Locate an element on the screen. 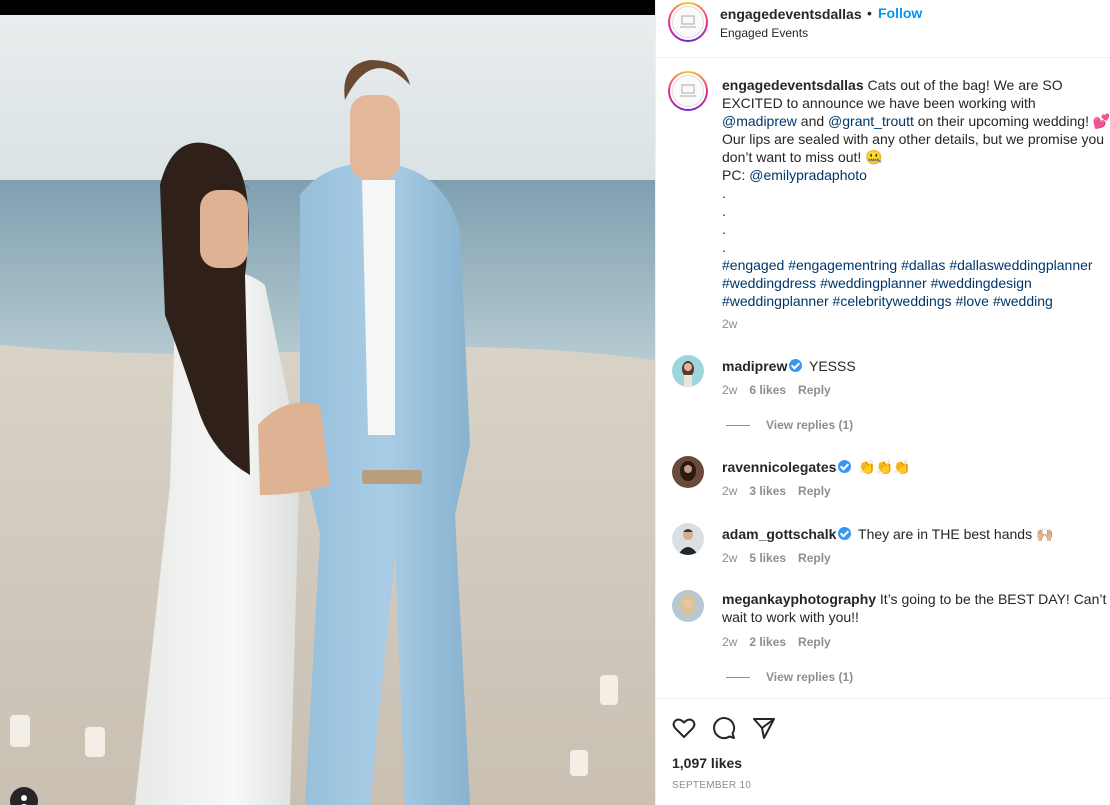 The width and height of the screenshot is (1110, 805). mention-grant-troutt: @grant_troutt is located at coordinates (871, 121).